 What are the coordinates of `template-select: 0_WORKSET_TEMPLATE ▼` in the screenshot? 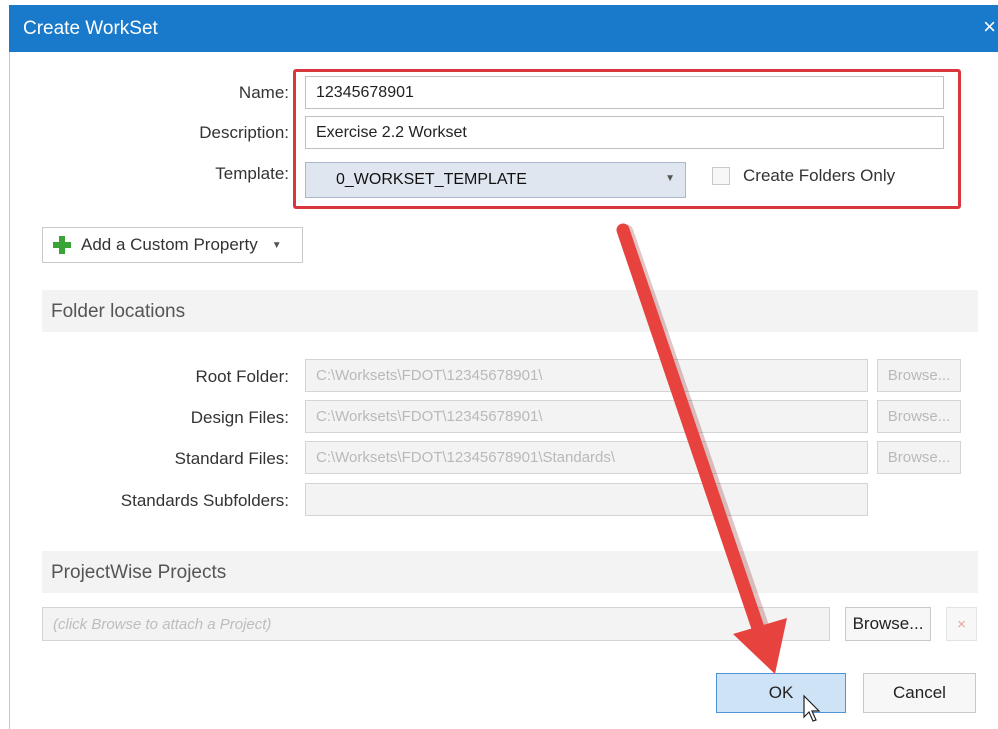 It's located at (495, 180).